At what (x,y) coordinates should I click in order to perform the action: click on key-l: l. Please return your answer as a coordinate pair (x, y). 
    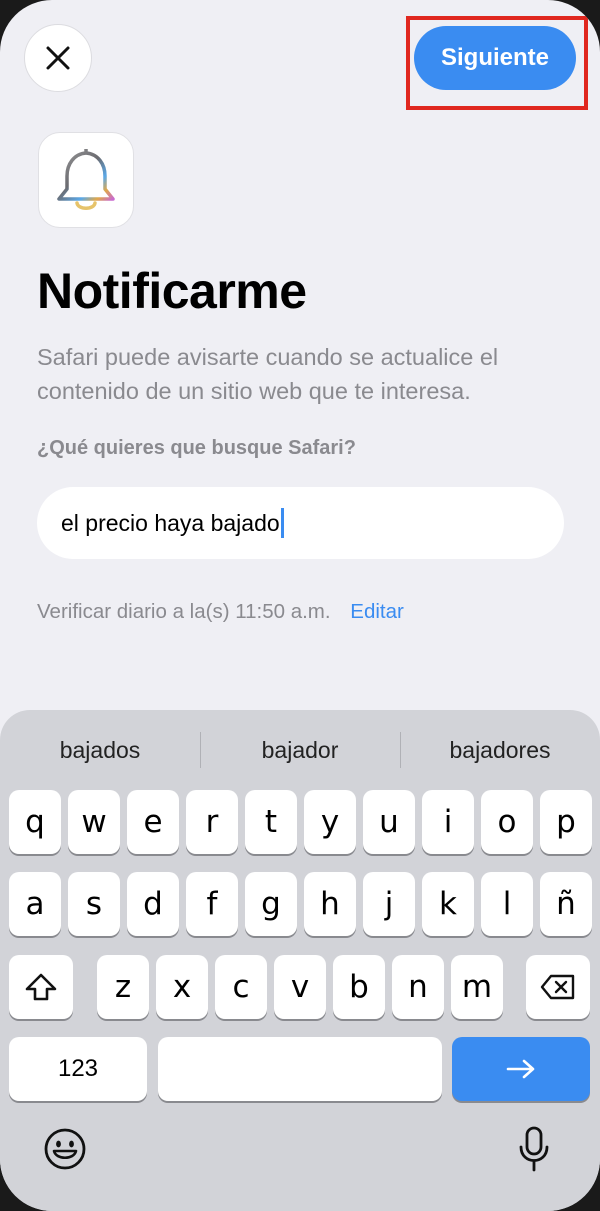
    Looking at the image, I should click on (507, 904).